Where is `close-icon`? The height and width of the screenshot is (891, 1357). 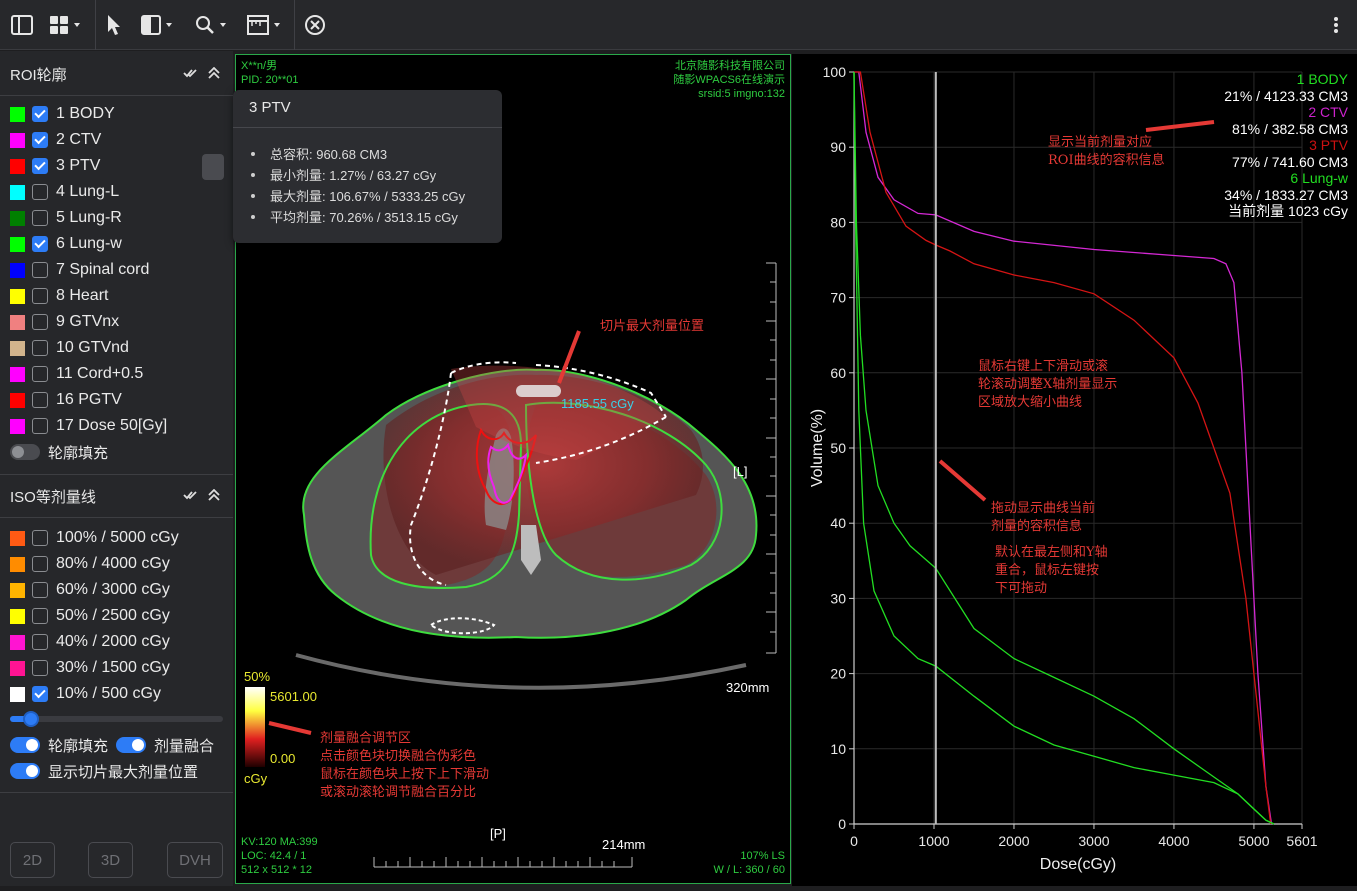
close-icon is located at coordinates (315, 25).